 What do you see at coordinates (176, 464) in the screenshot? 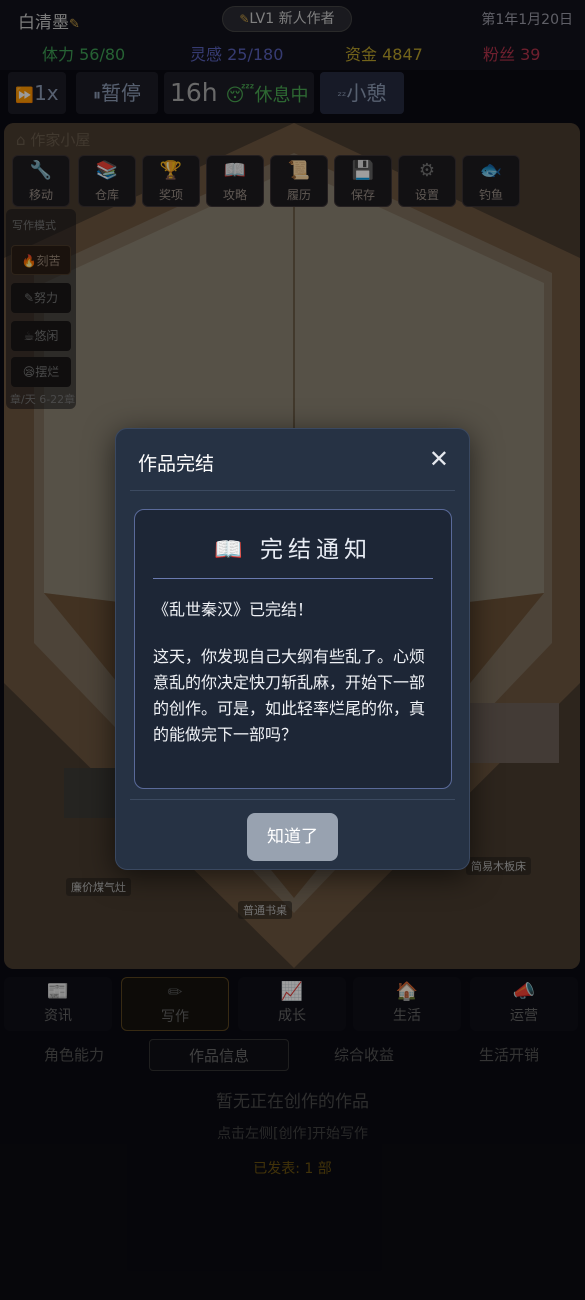
I see `dialog-title: 作品完结` at bounding box center [176, 464].